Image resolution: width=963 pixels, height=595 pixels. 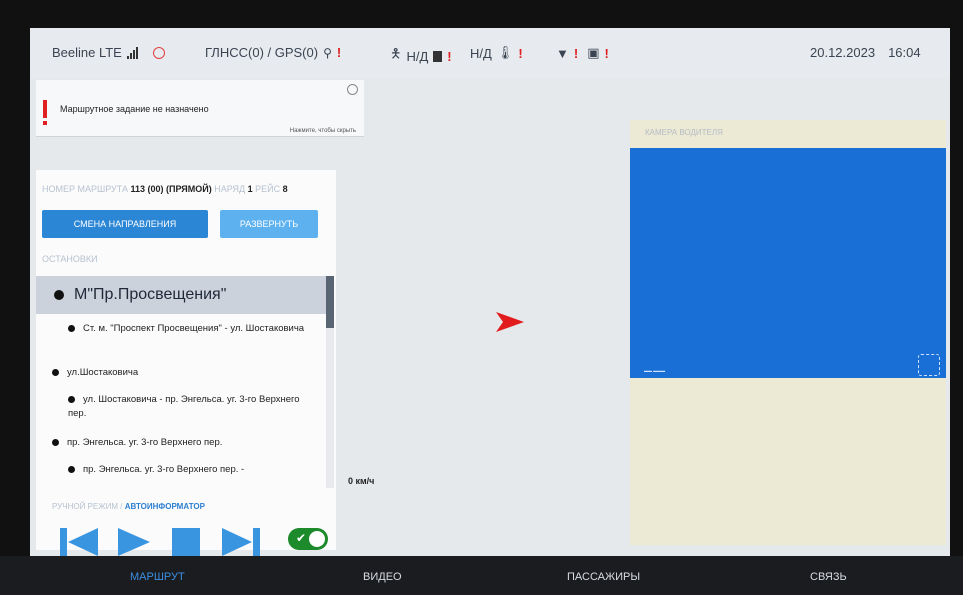 I want to click on route-number-value: 113 (00) (ПРЯМОЙ), so click(x=171, y=189).